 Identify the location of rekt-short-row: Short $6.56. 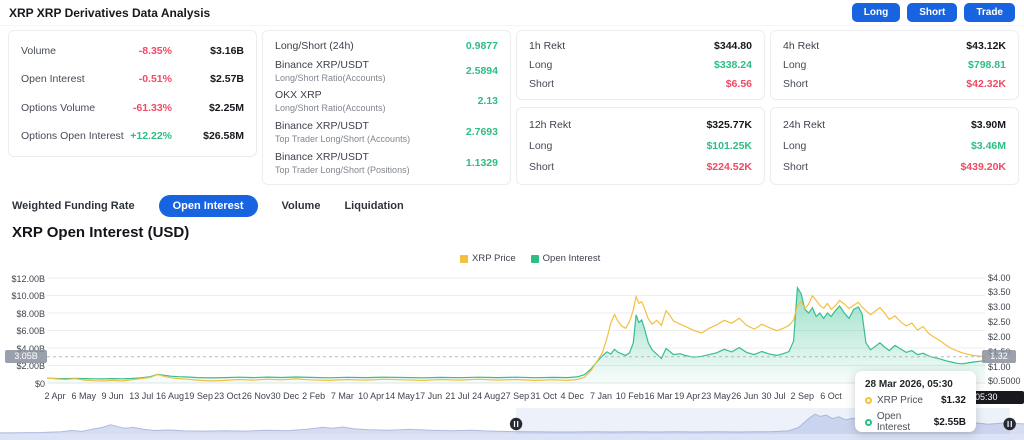
(640, 84).